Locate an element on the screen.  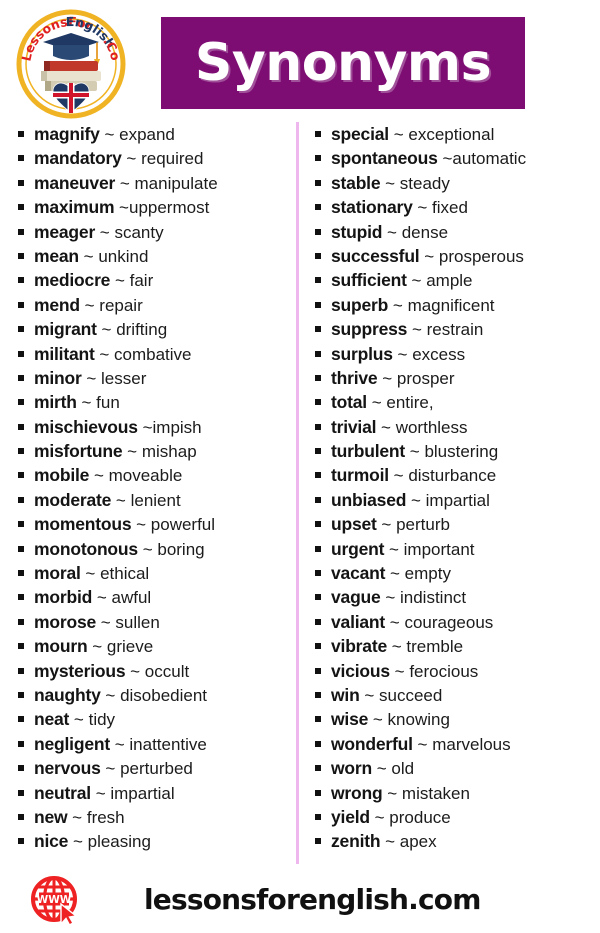
synonym-meaning: expand is located at coordinates (147, 134).